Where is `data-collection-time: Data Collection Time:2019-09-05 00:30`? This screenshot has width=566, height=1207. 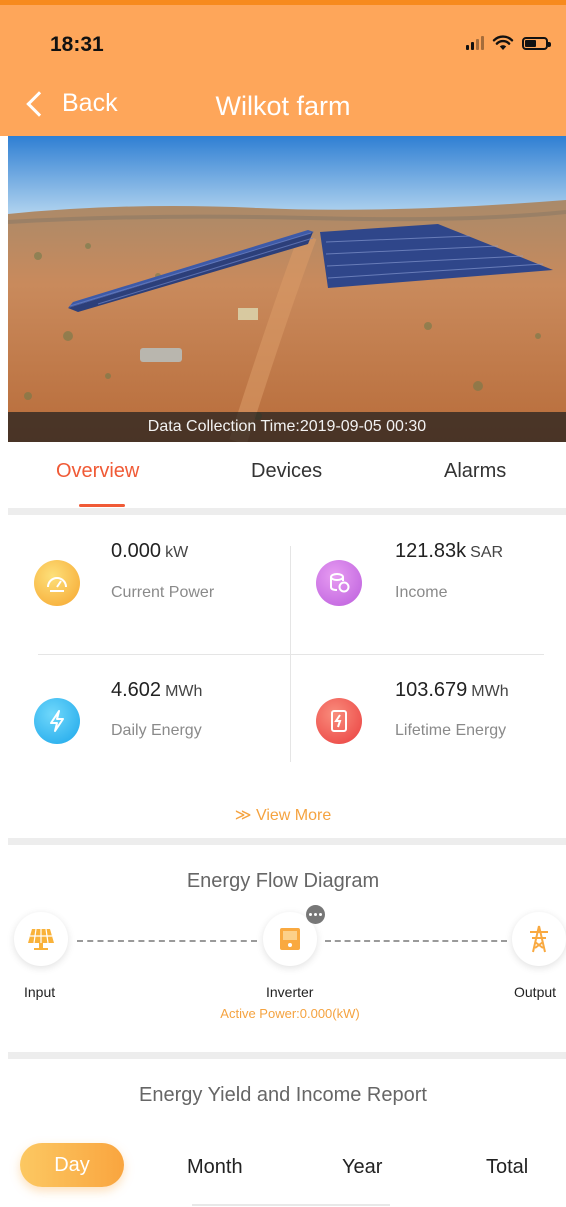 data-collection-time: Data Collection Time:2019-09-05 00:30 is located at coordinates (287, 427).